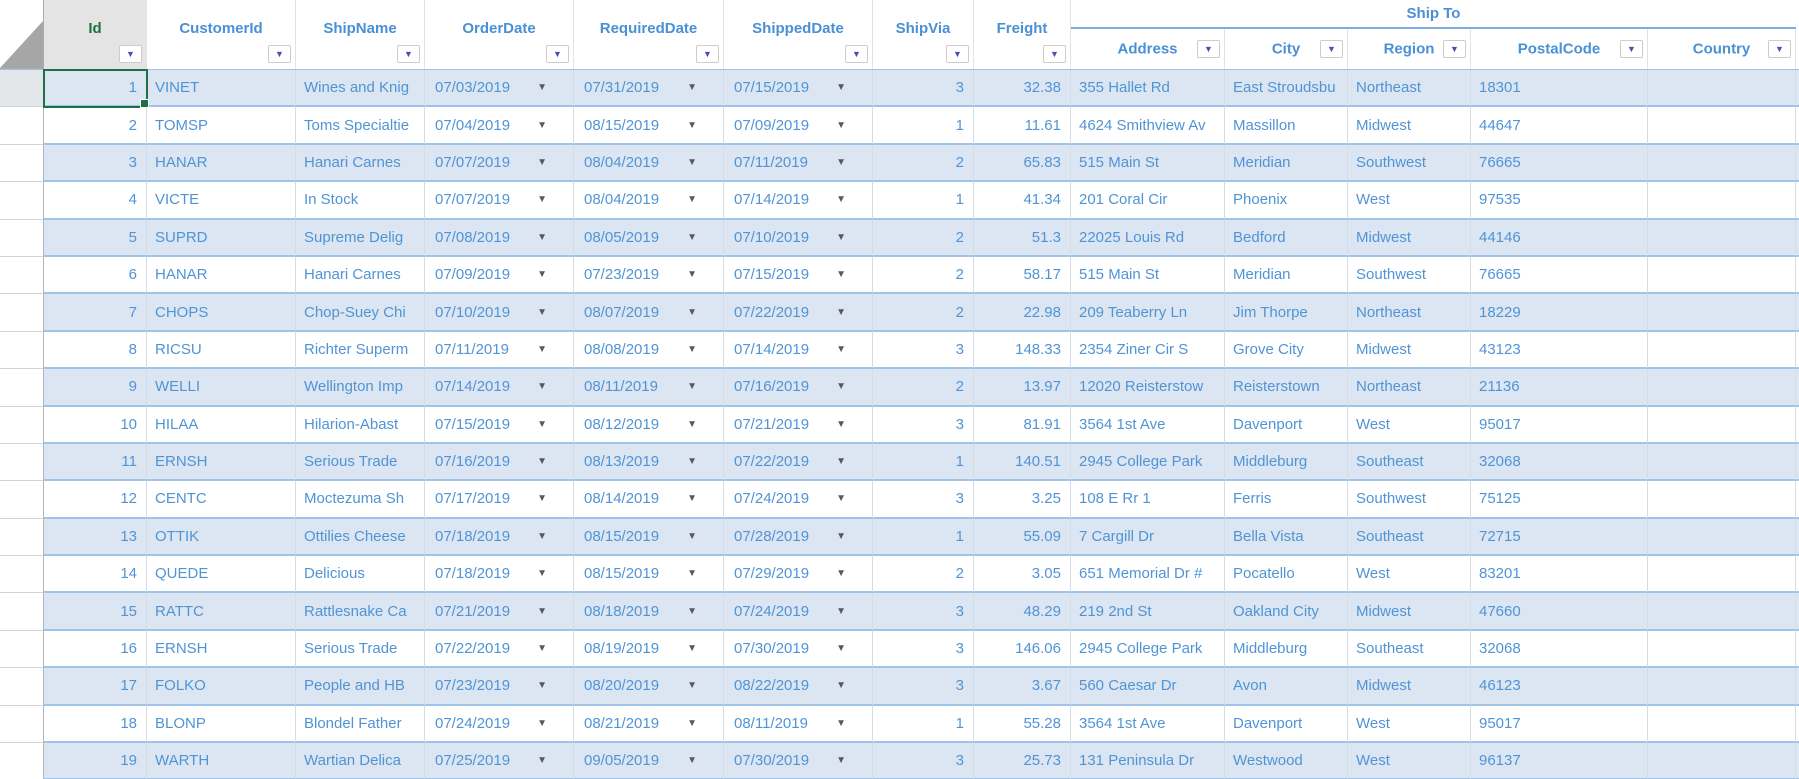  What do you see at coordinates (798, 500) in the screenshot?
I see `cell-shipped-date: 07/24/2019 ▼` at bounding box center [798, 500].